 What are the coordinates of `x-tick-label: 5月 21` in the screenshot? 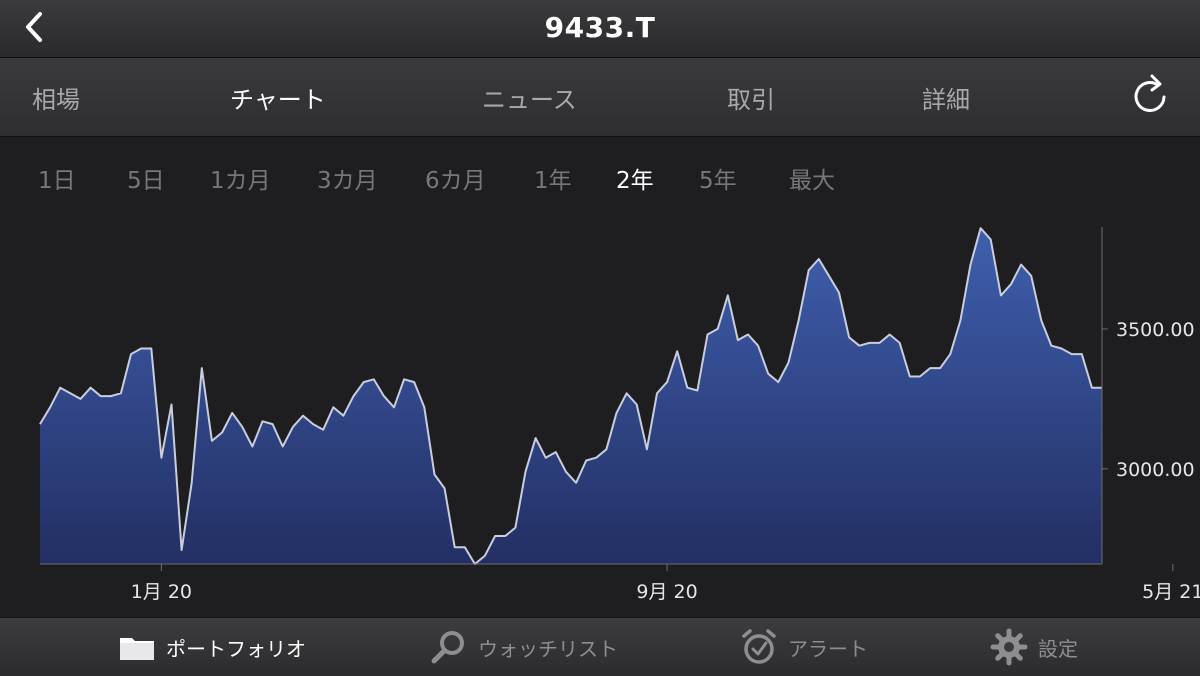 It's located at (1171, 592).